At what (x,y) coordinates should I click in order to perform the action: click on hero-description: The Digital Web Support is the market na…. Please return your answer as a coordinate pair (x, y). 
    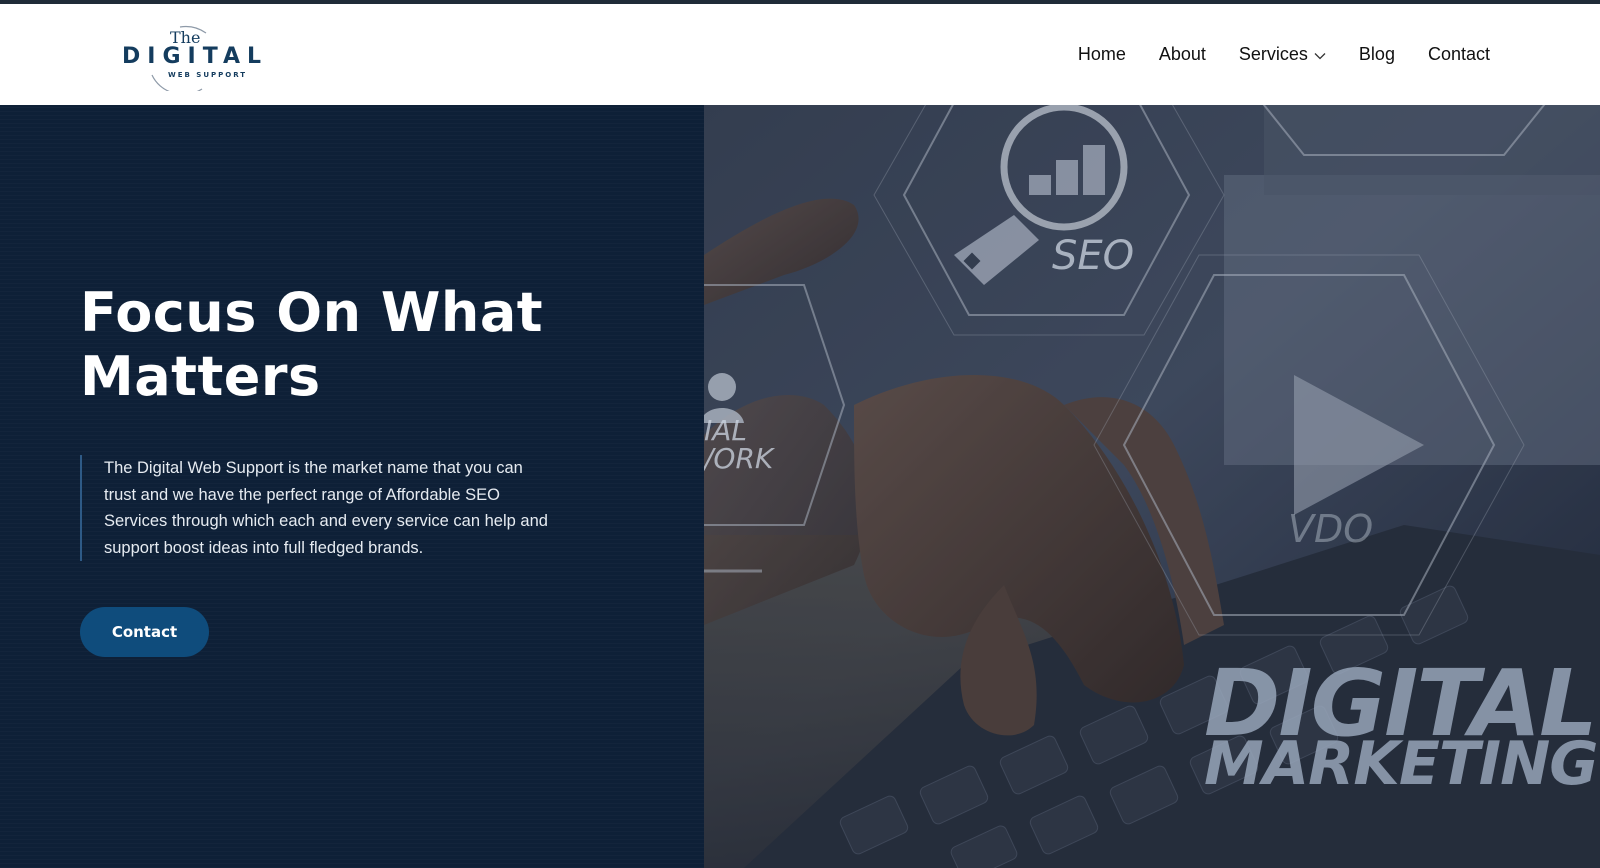
    Looking at the image, I should click on (326, 508).